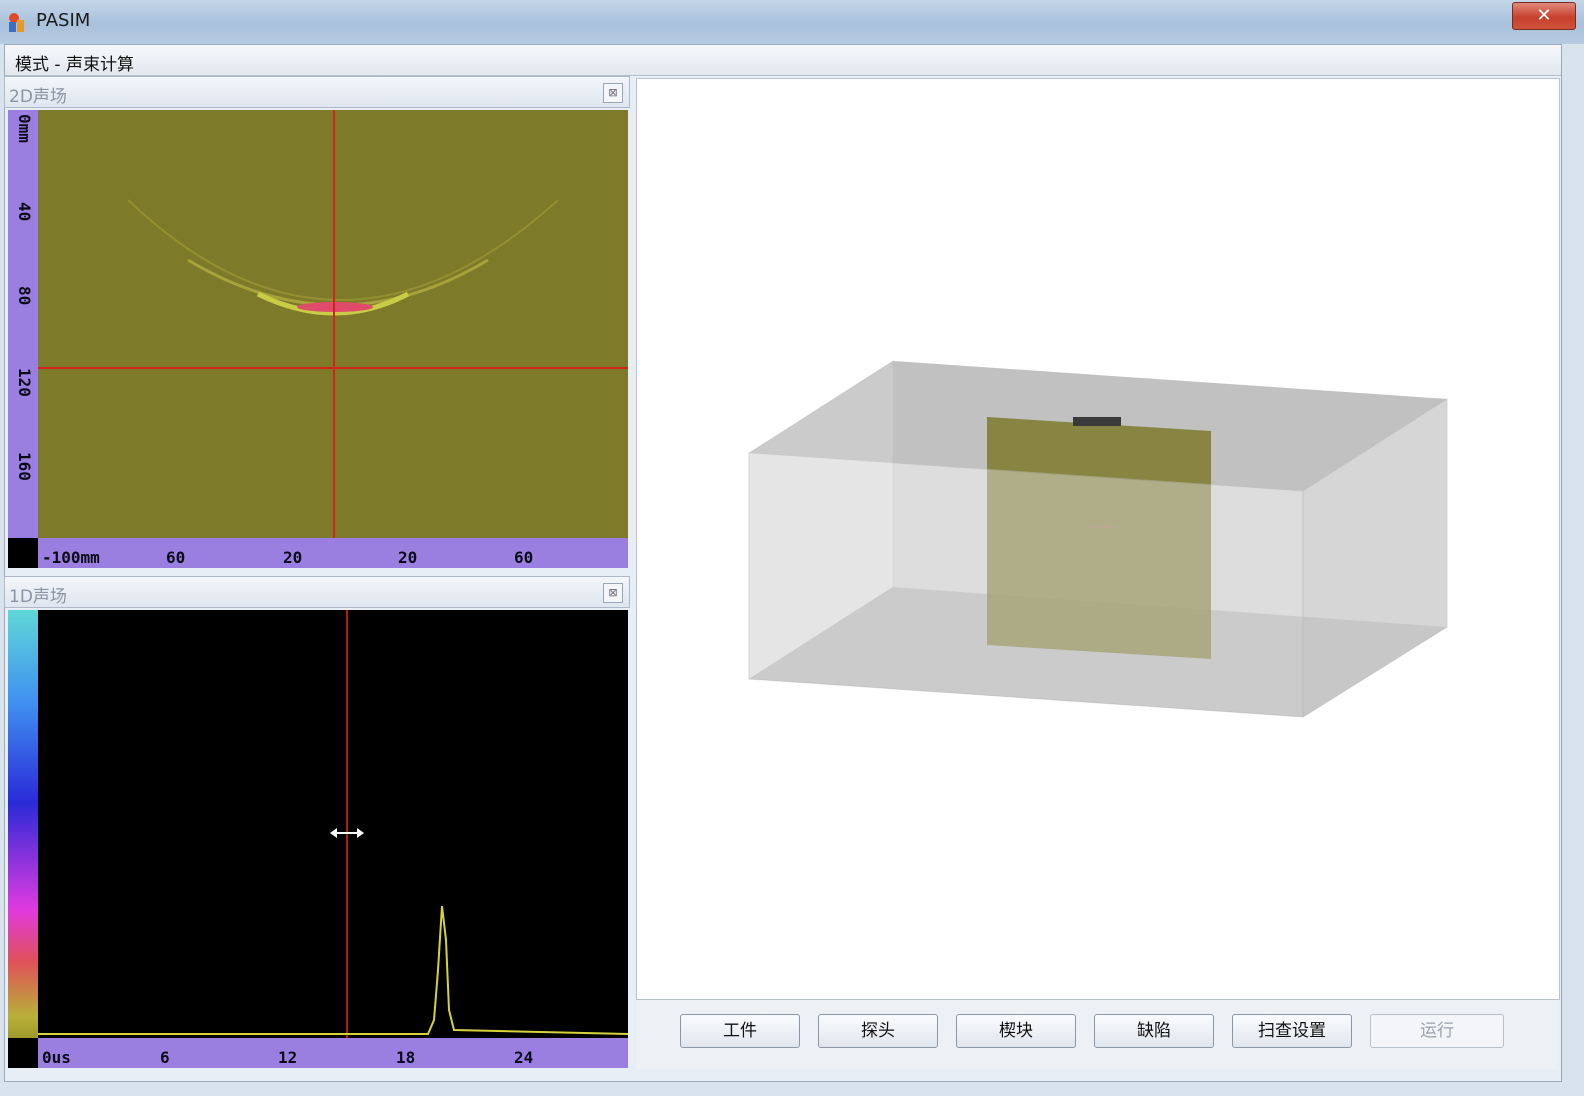  I want to click on probe-button: 探头, so click(878, 1031).